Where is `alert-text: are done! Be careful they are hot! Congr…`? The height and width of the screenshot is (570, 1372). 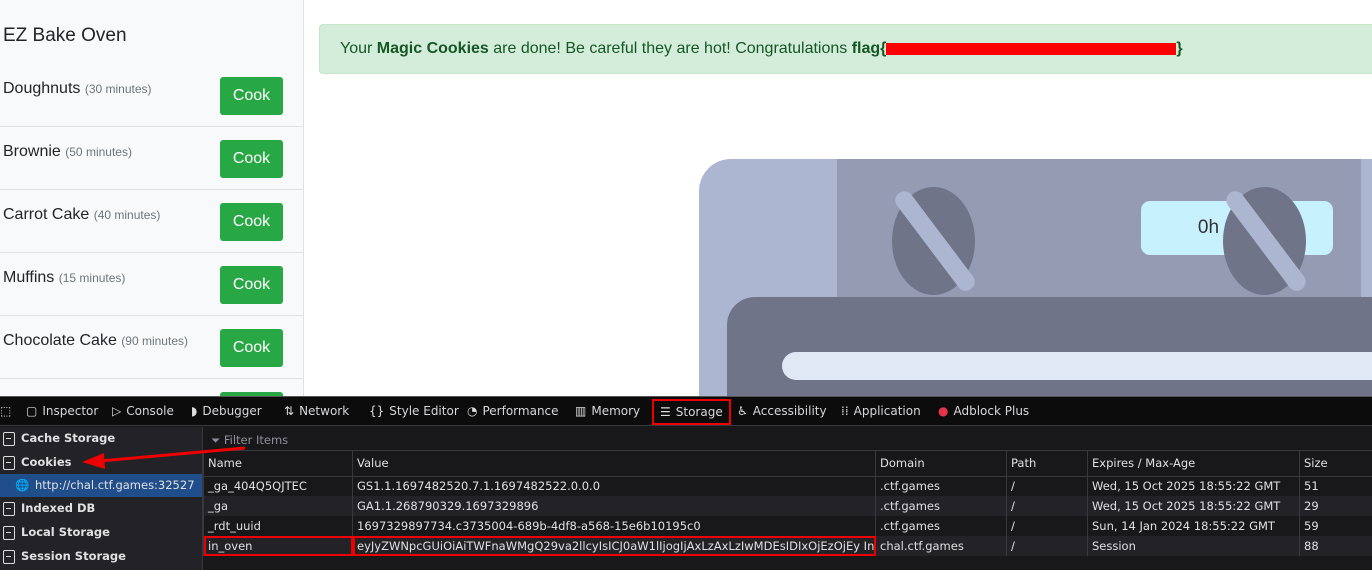 alert-text: are done! Be careful they are hot! Congr… is located at coordinates (670, 48).